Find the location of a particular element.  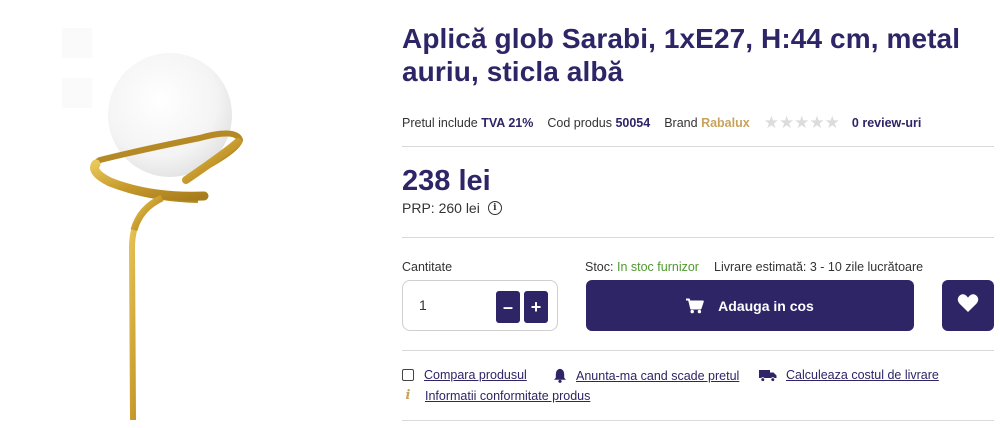

shipping-calculator: Calculeaza costul de livrare is located at coordinates (849, 375).